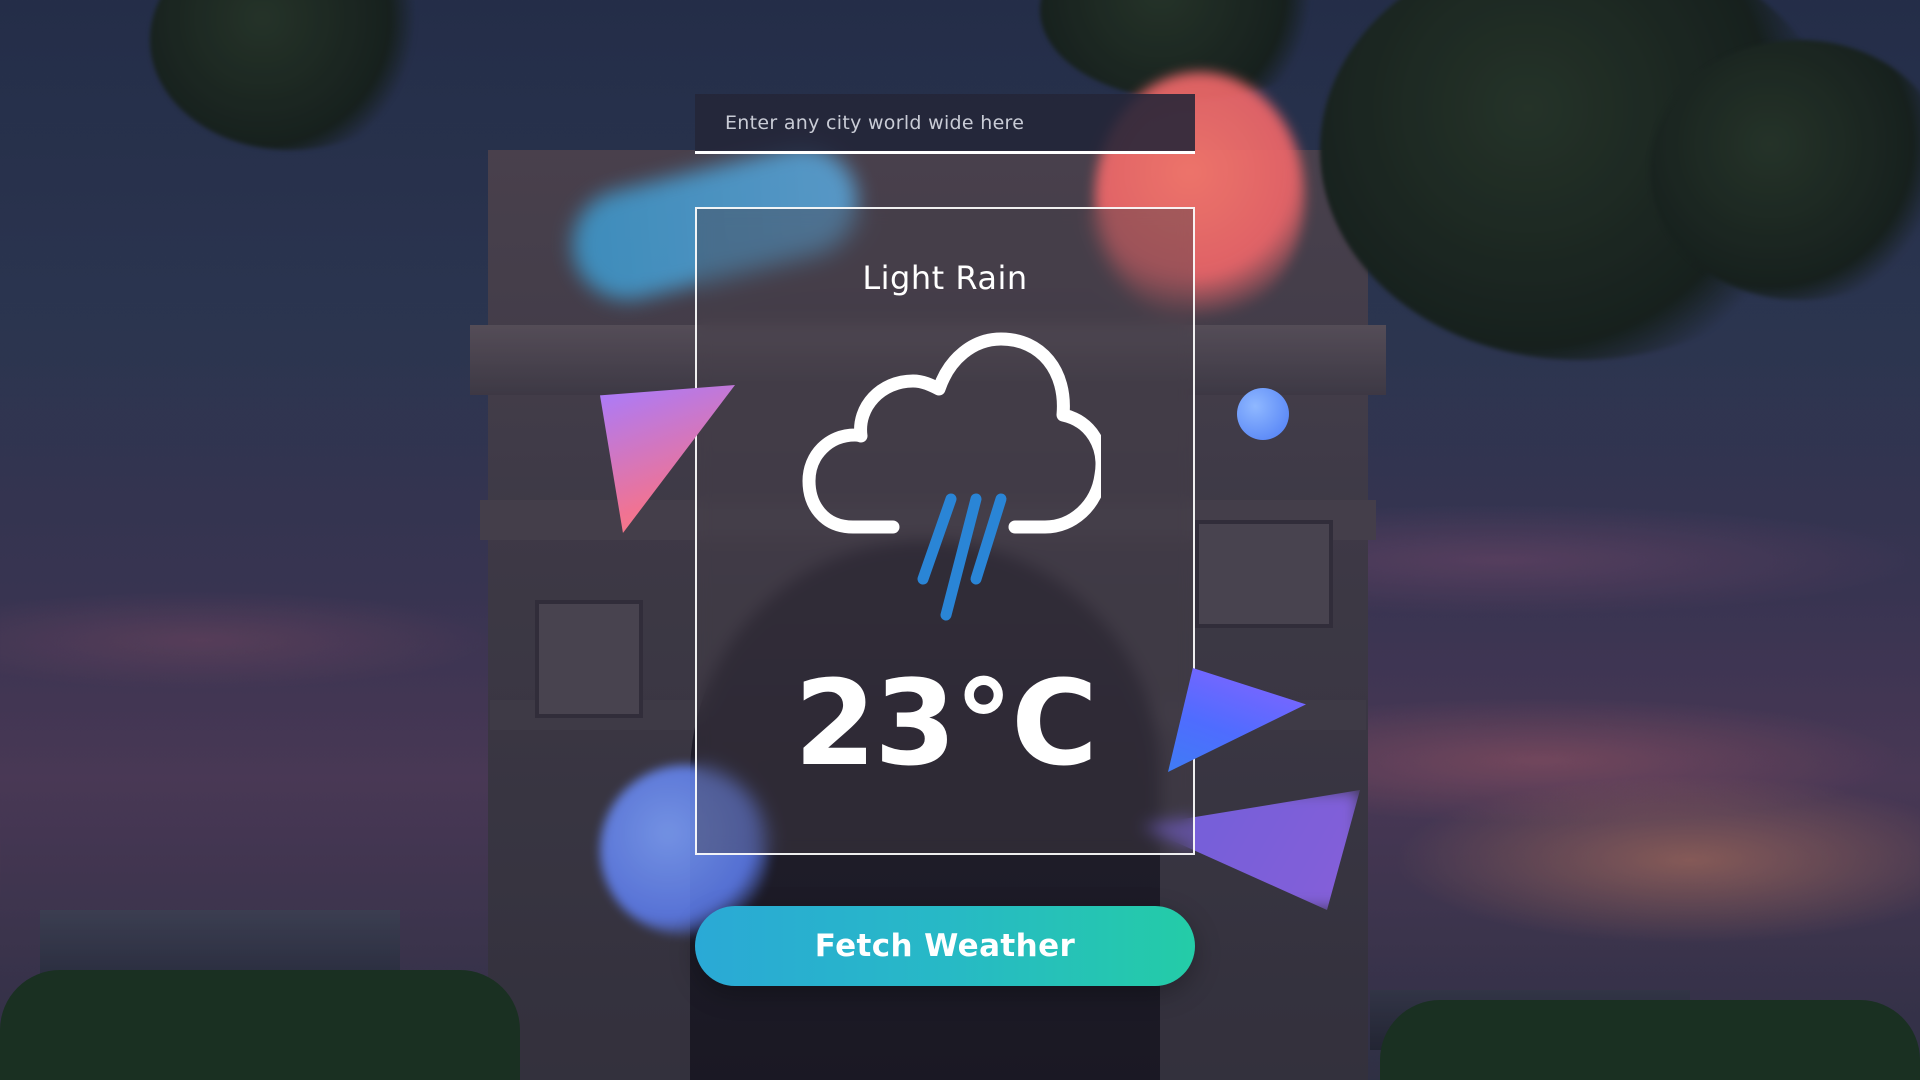 The width and height of the screenshot is (1920, 1080). Describe the element at coordinates (1263, 414) in the screenshot. I see `decorative-blue-dot-shape` at that location.